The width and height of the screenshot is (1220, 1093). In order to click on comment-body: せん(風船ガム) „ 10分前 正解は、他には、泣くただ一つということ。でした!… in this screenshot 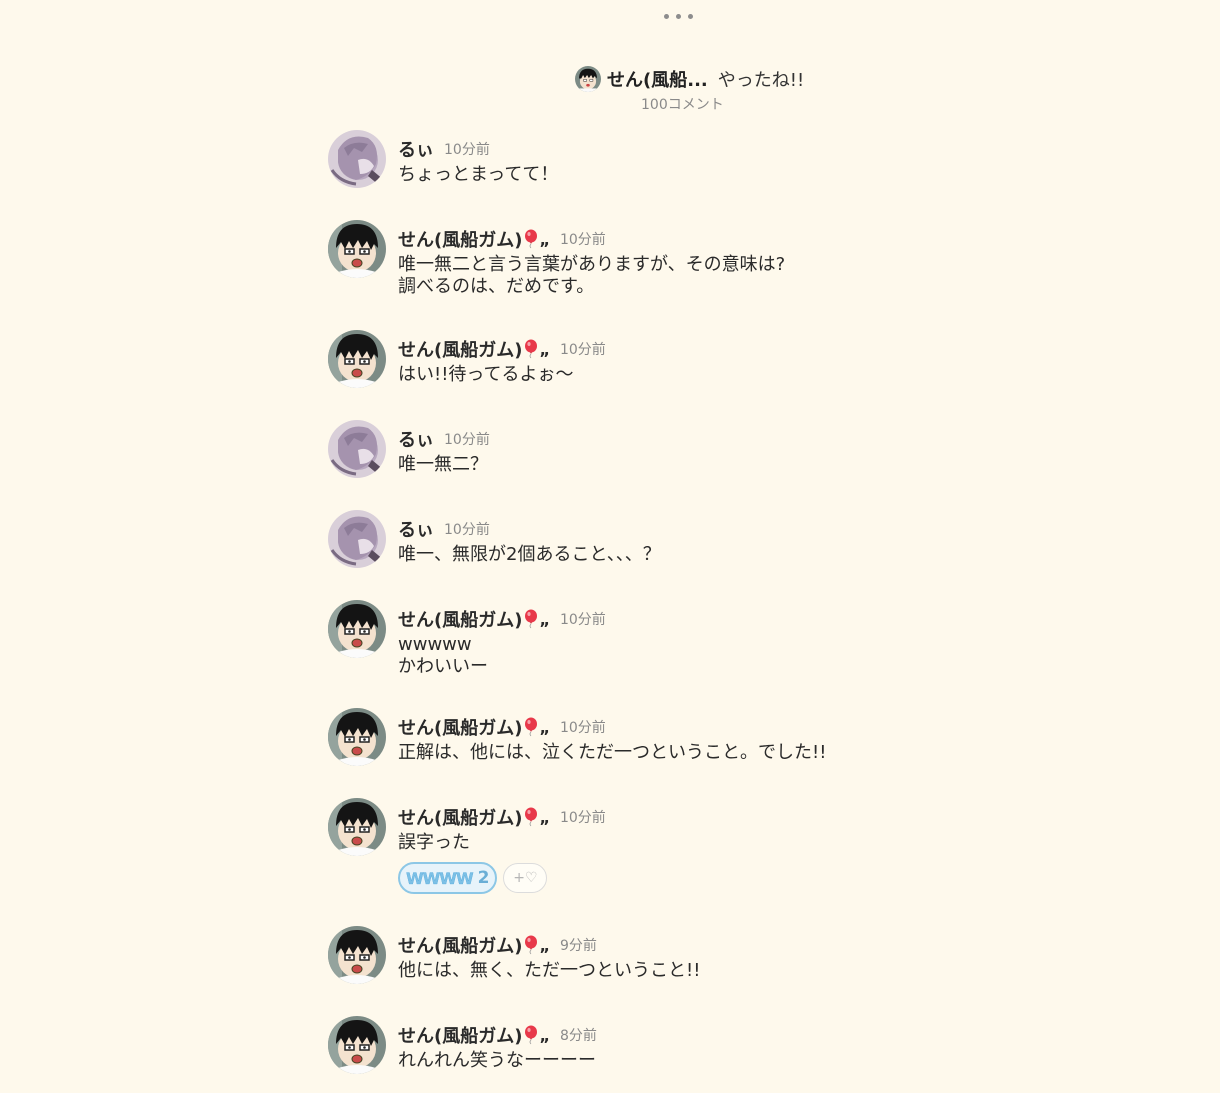, I will do `click(612, 737)`.